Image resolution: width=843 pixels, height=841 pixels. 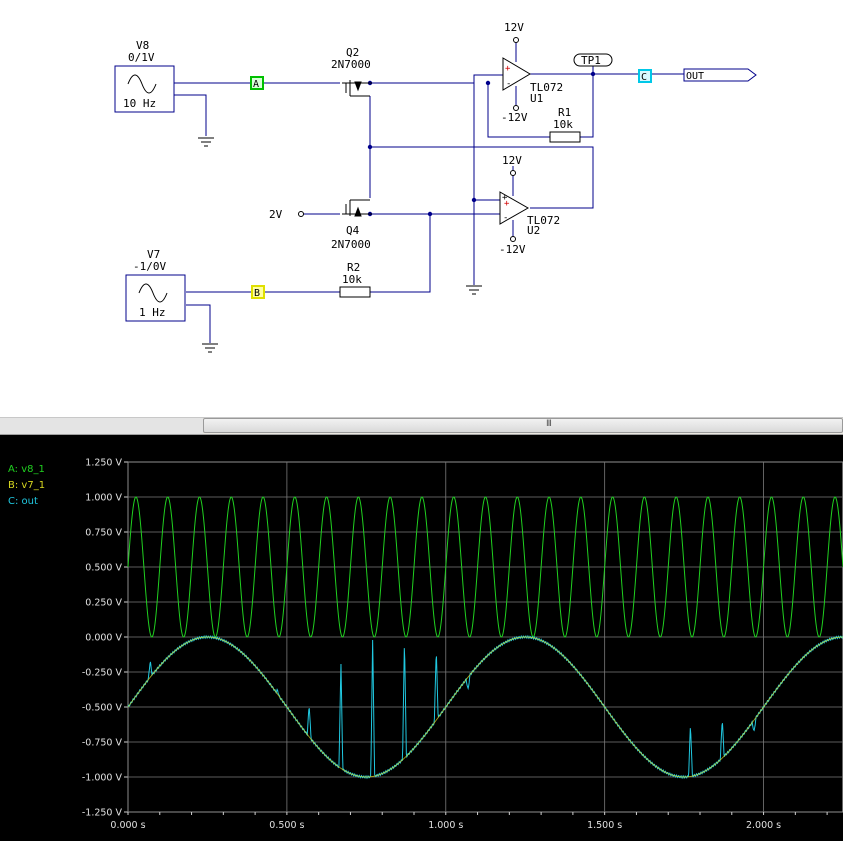 What do you see at coordinates (549, 424) in the screenshot?
I see `scrollbar-grip-icon: III` at bounding box center [549, 424].